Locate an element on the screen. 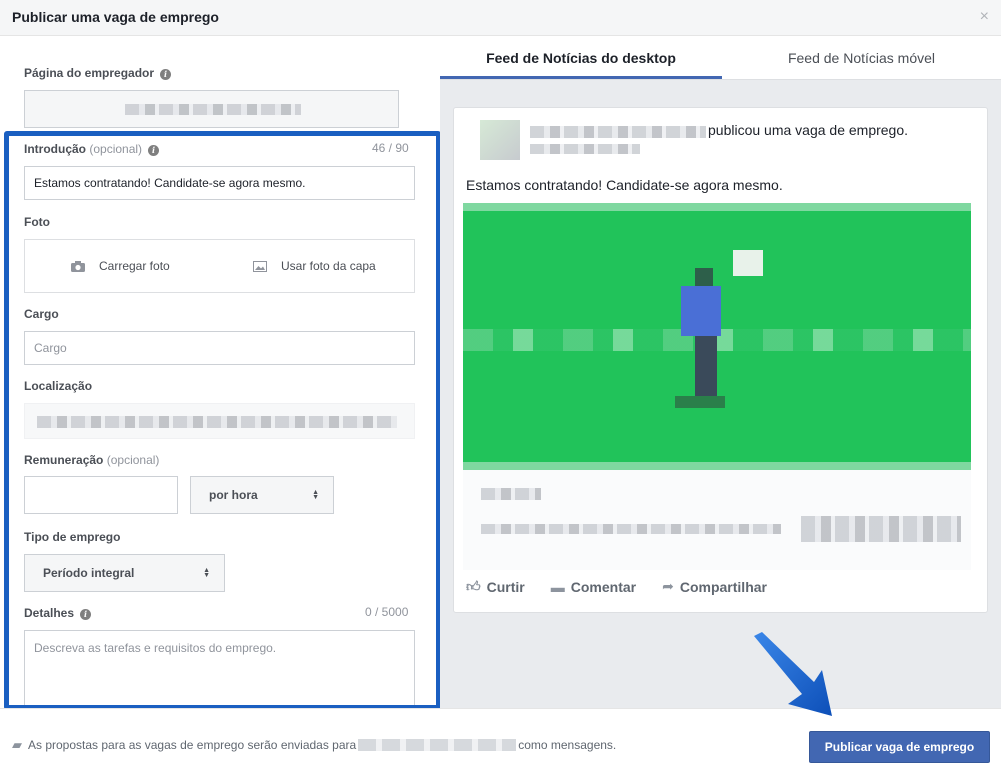  image-torso is located at coordinates (701, 311).